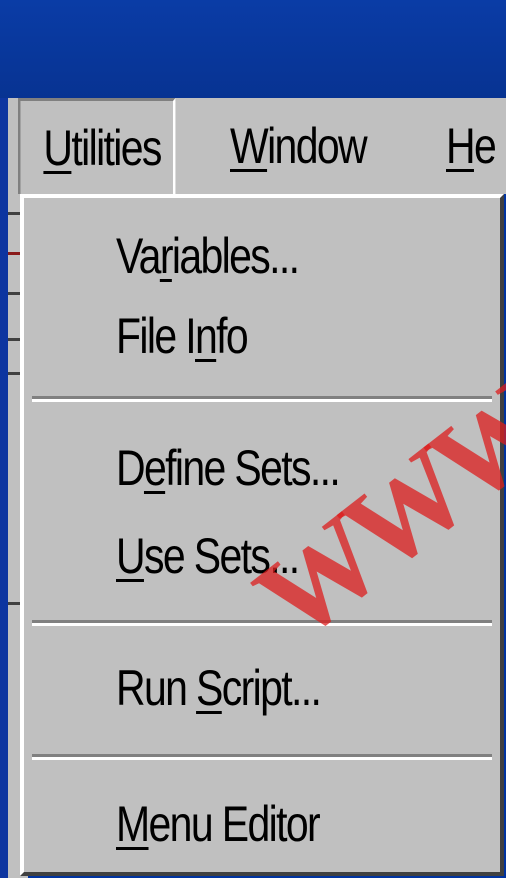 The width and height of the screenshot is (506, 878). Describe the element at coordinates (131, 468) in the screenshot. I see `menu-item-define-sets-prefix: D` at that location.